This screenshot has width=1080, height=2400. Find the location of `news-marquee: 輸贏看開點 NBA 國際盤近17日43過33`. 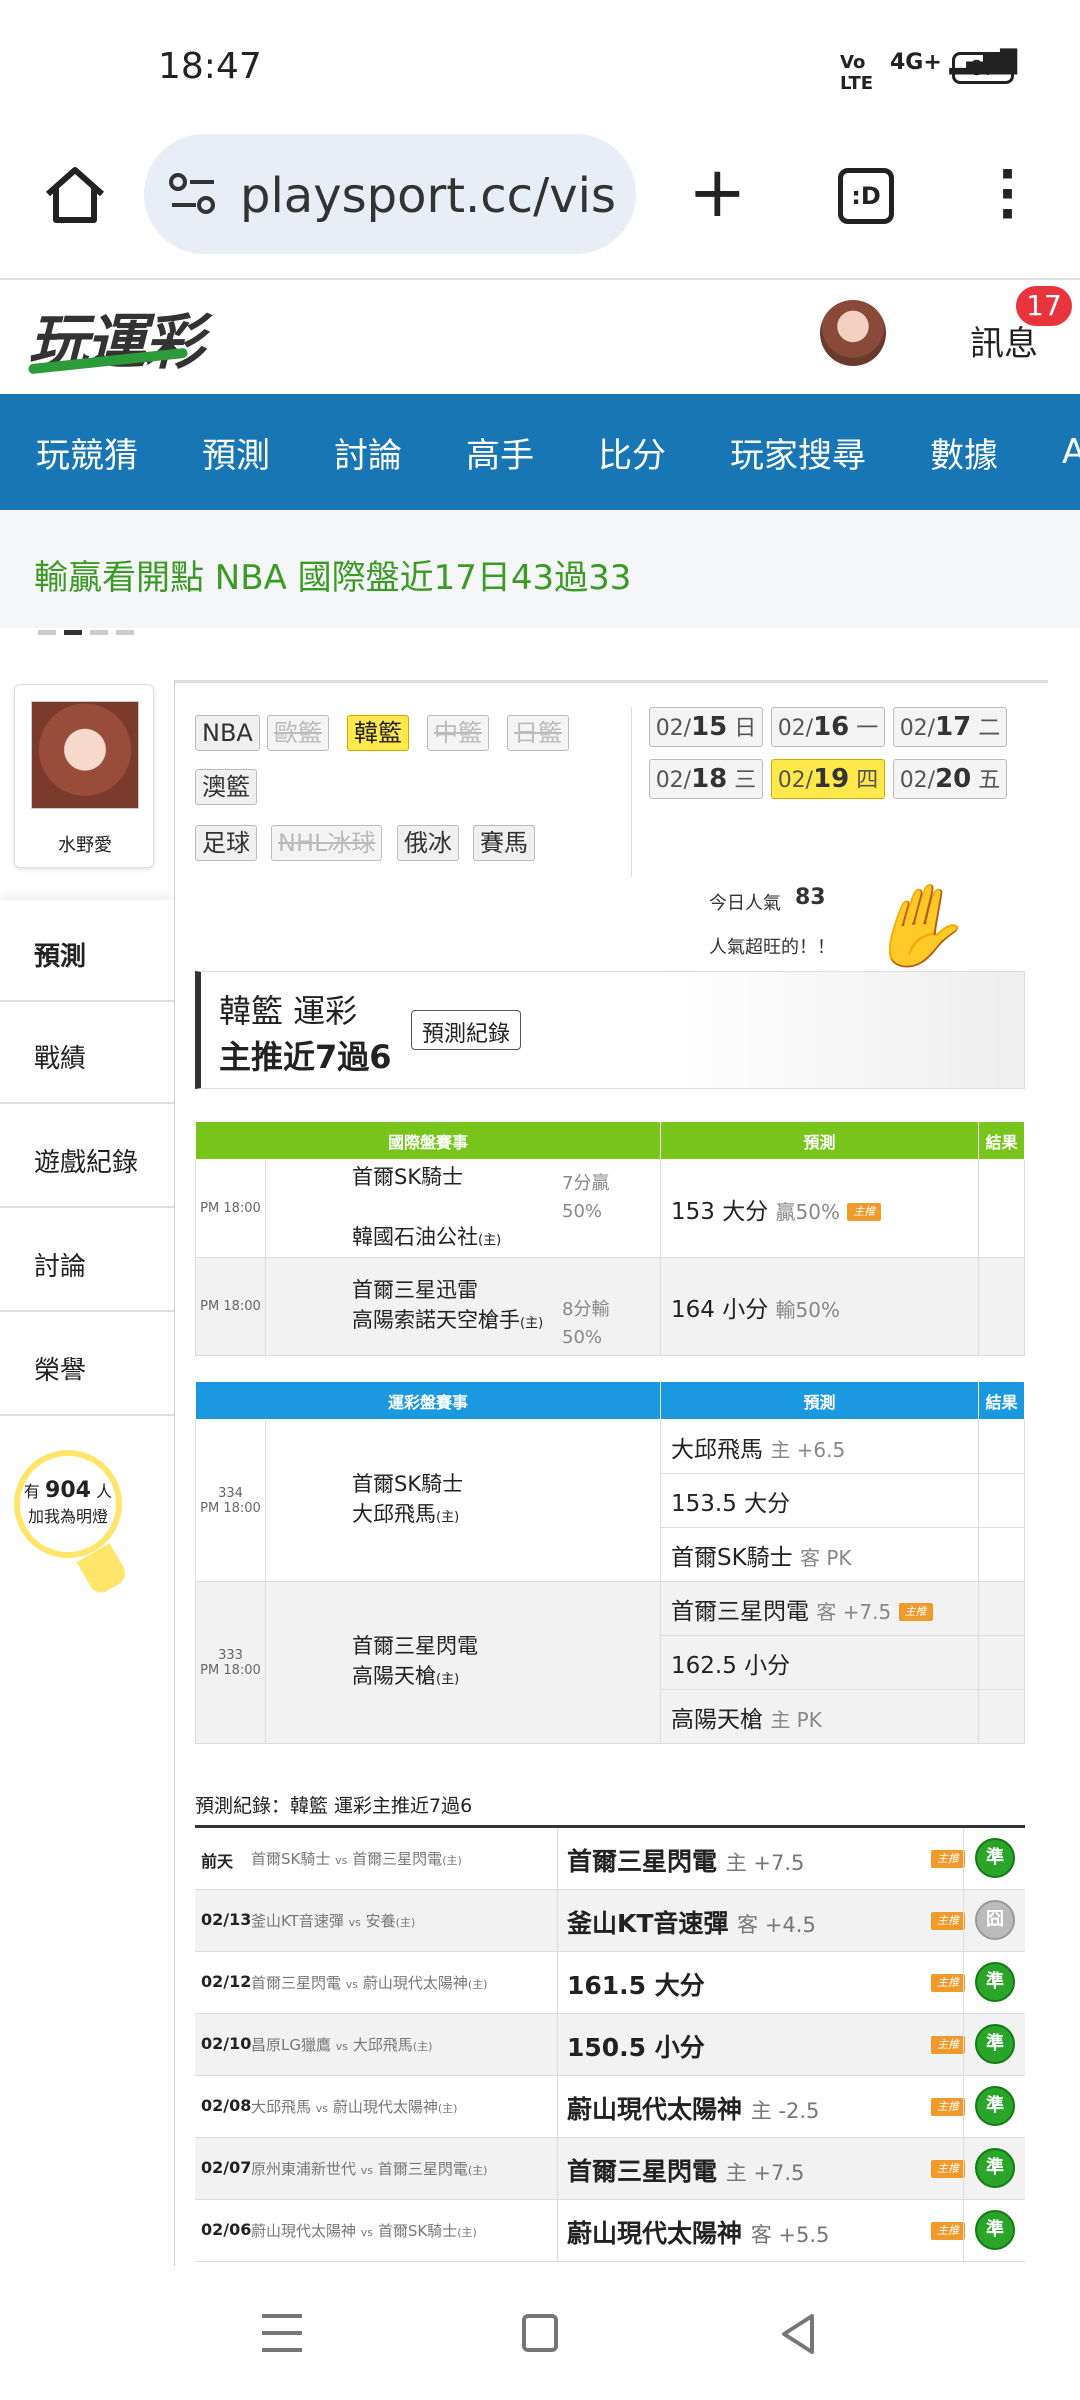

news-marquee: 輸贏看開點 NBA 國際盤近17日43過33 is located at coordinates (540, 572).